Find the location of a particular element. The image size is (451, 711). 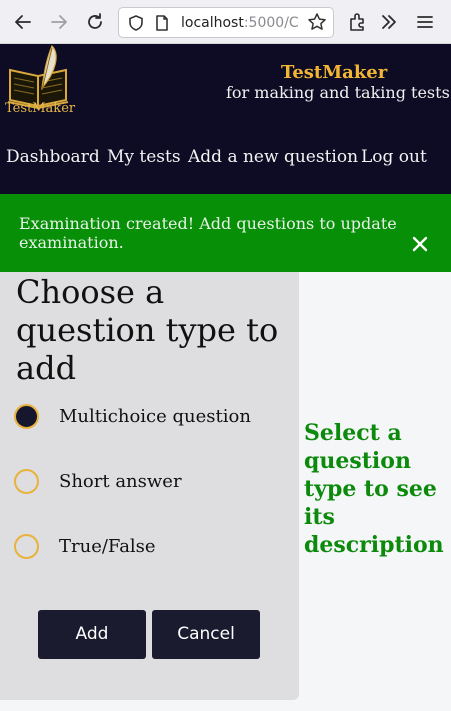

url-text: localhost:5000/Cł is located at coordinates (240, 23).